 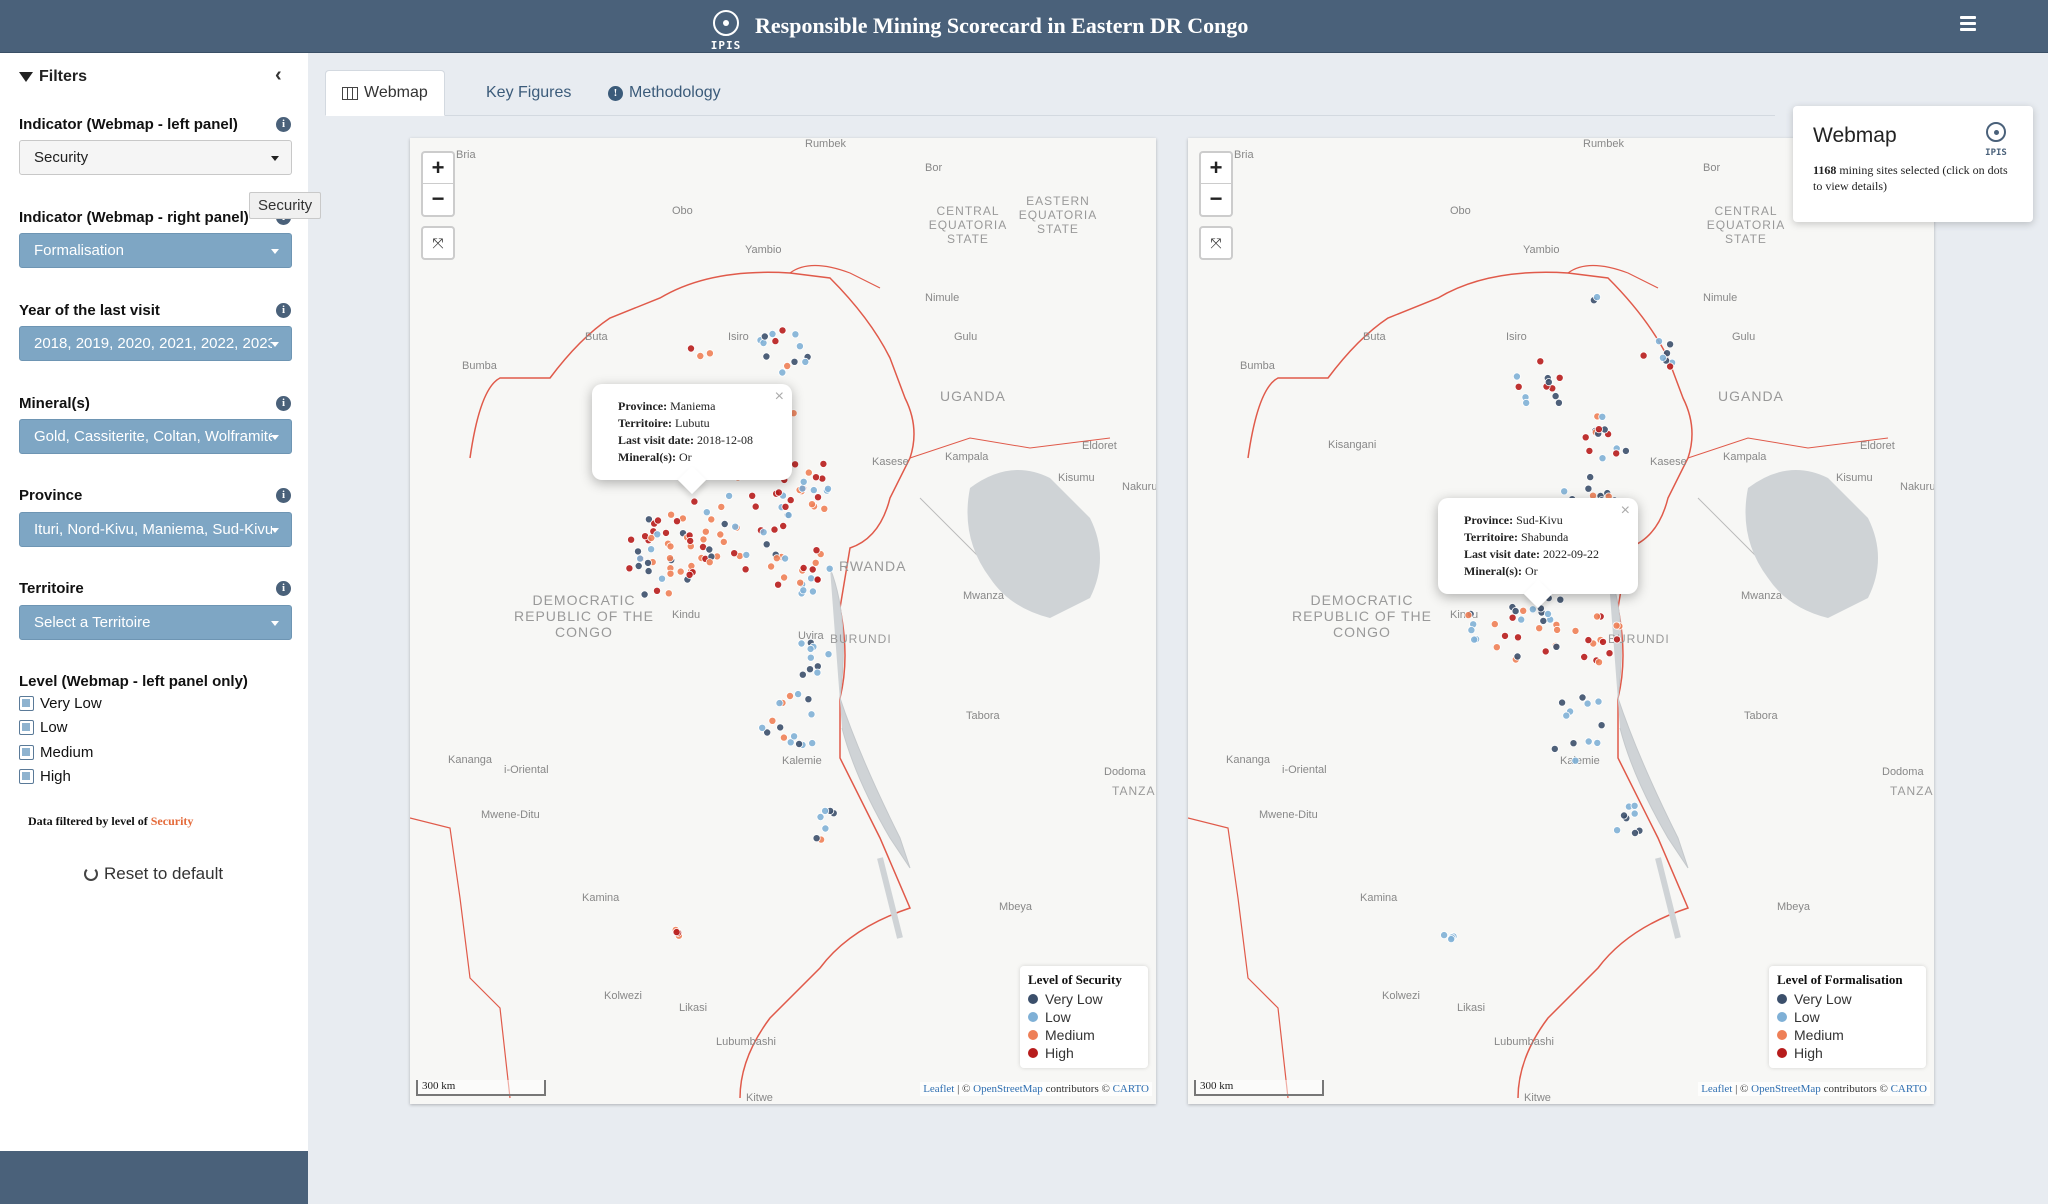 What do you see at coordinates (1008, 1089) in the screenshot?
I see `osm-link: OpenStreetMap` at bounding box center [1008, 1089].